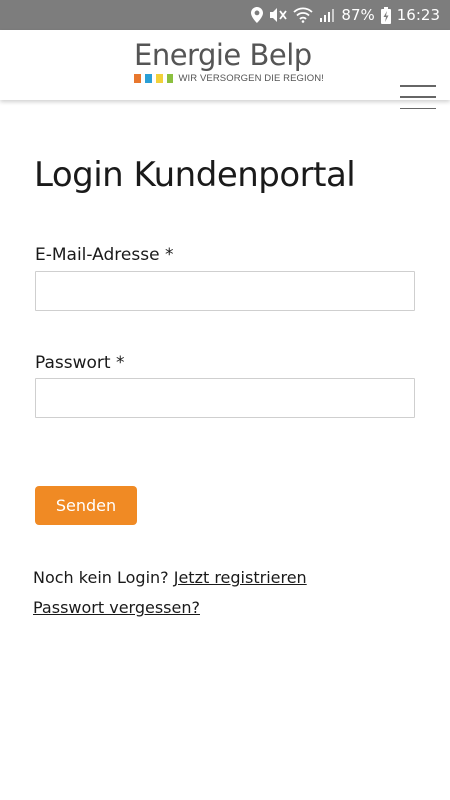 The image size is (450, 800). I want to click on submit-button: Senden, so click(86, 505).